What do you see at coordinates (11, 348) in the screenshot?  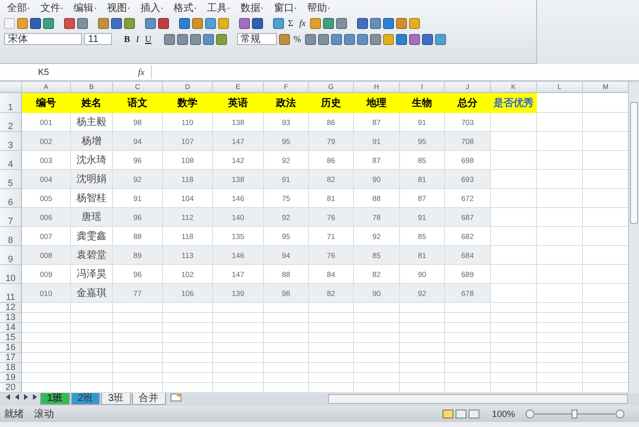 I see `row-header: 16` at bounding box center [11, 348].